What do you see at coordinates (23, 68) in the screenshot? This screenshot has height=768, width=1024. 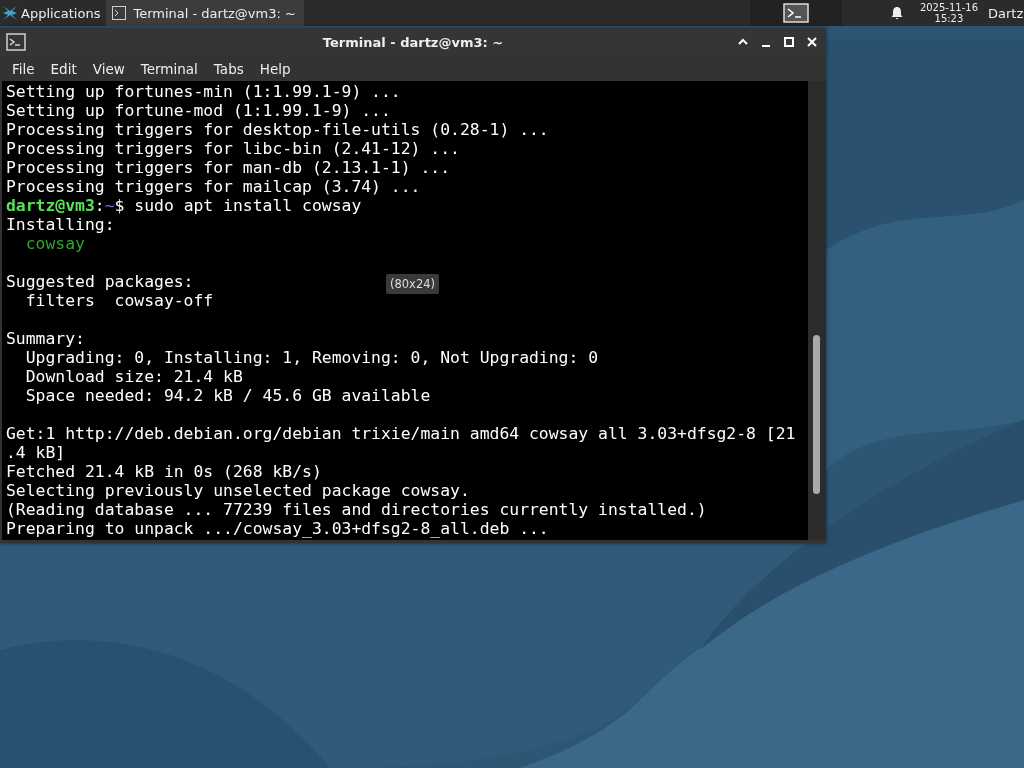 I see `menu-item: File` at bounding box center [23, 68].